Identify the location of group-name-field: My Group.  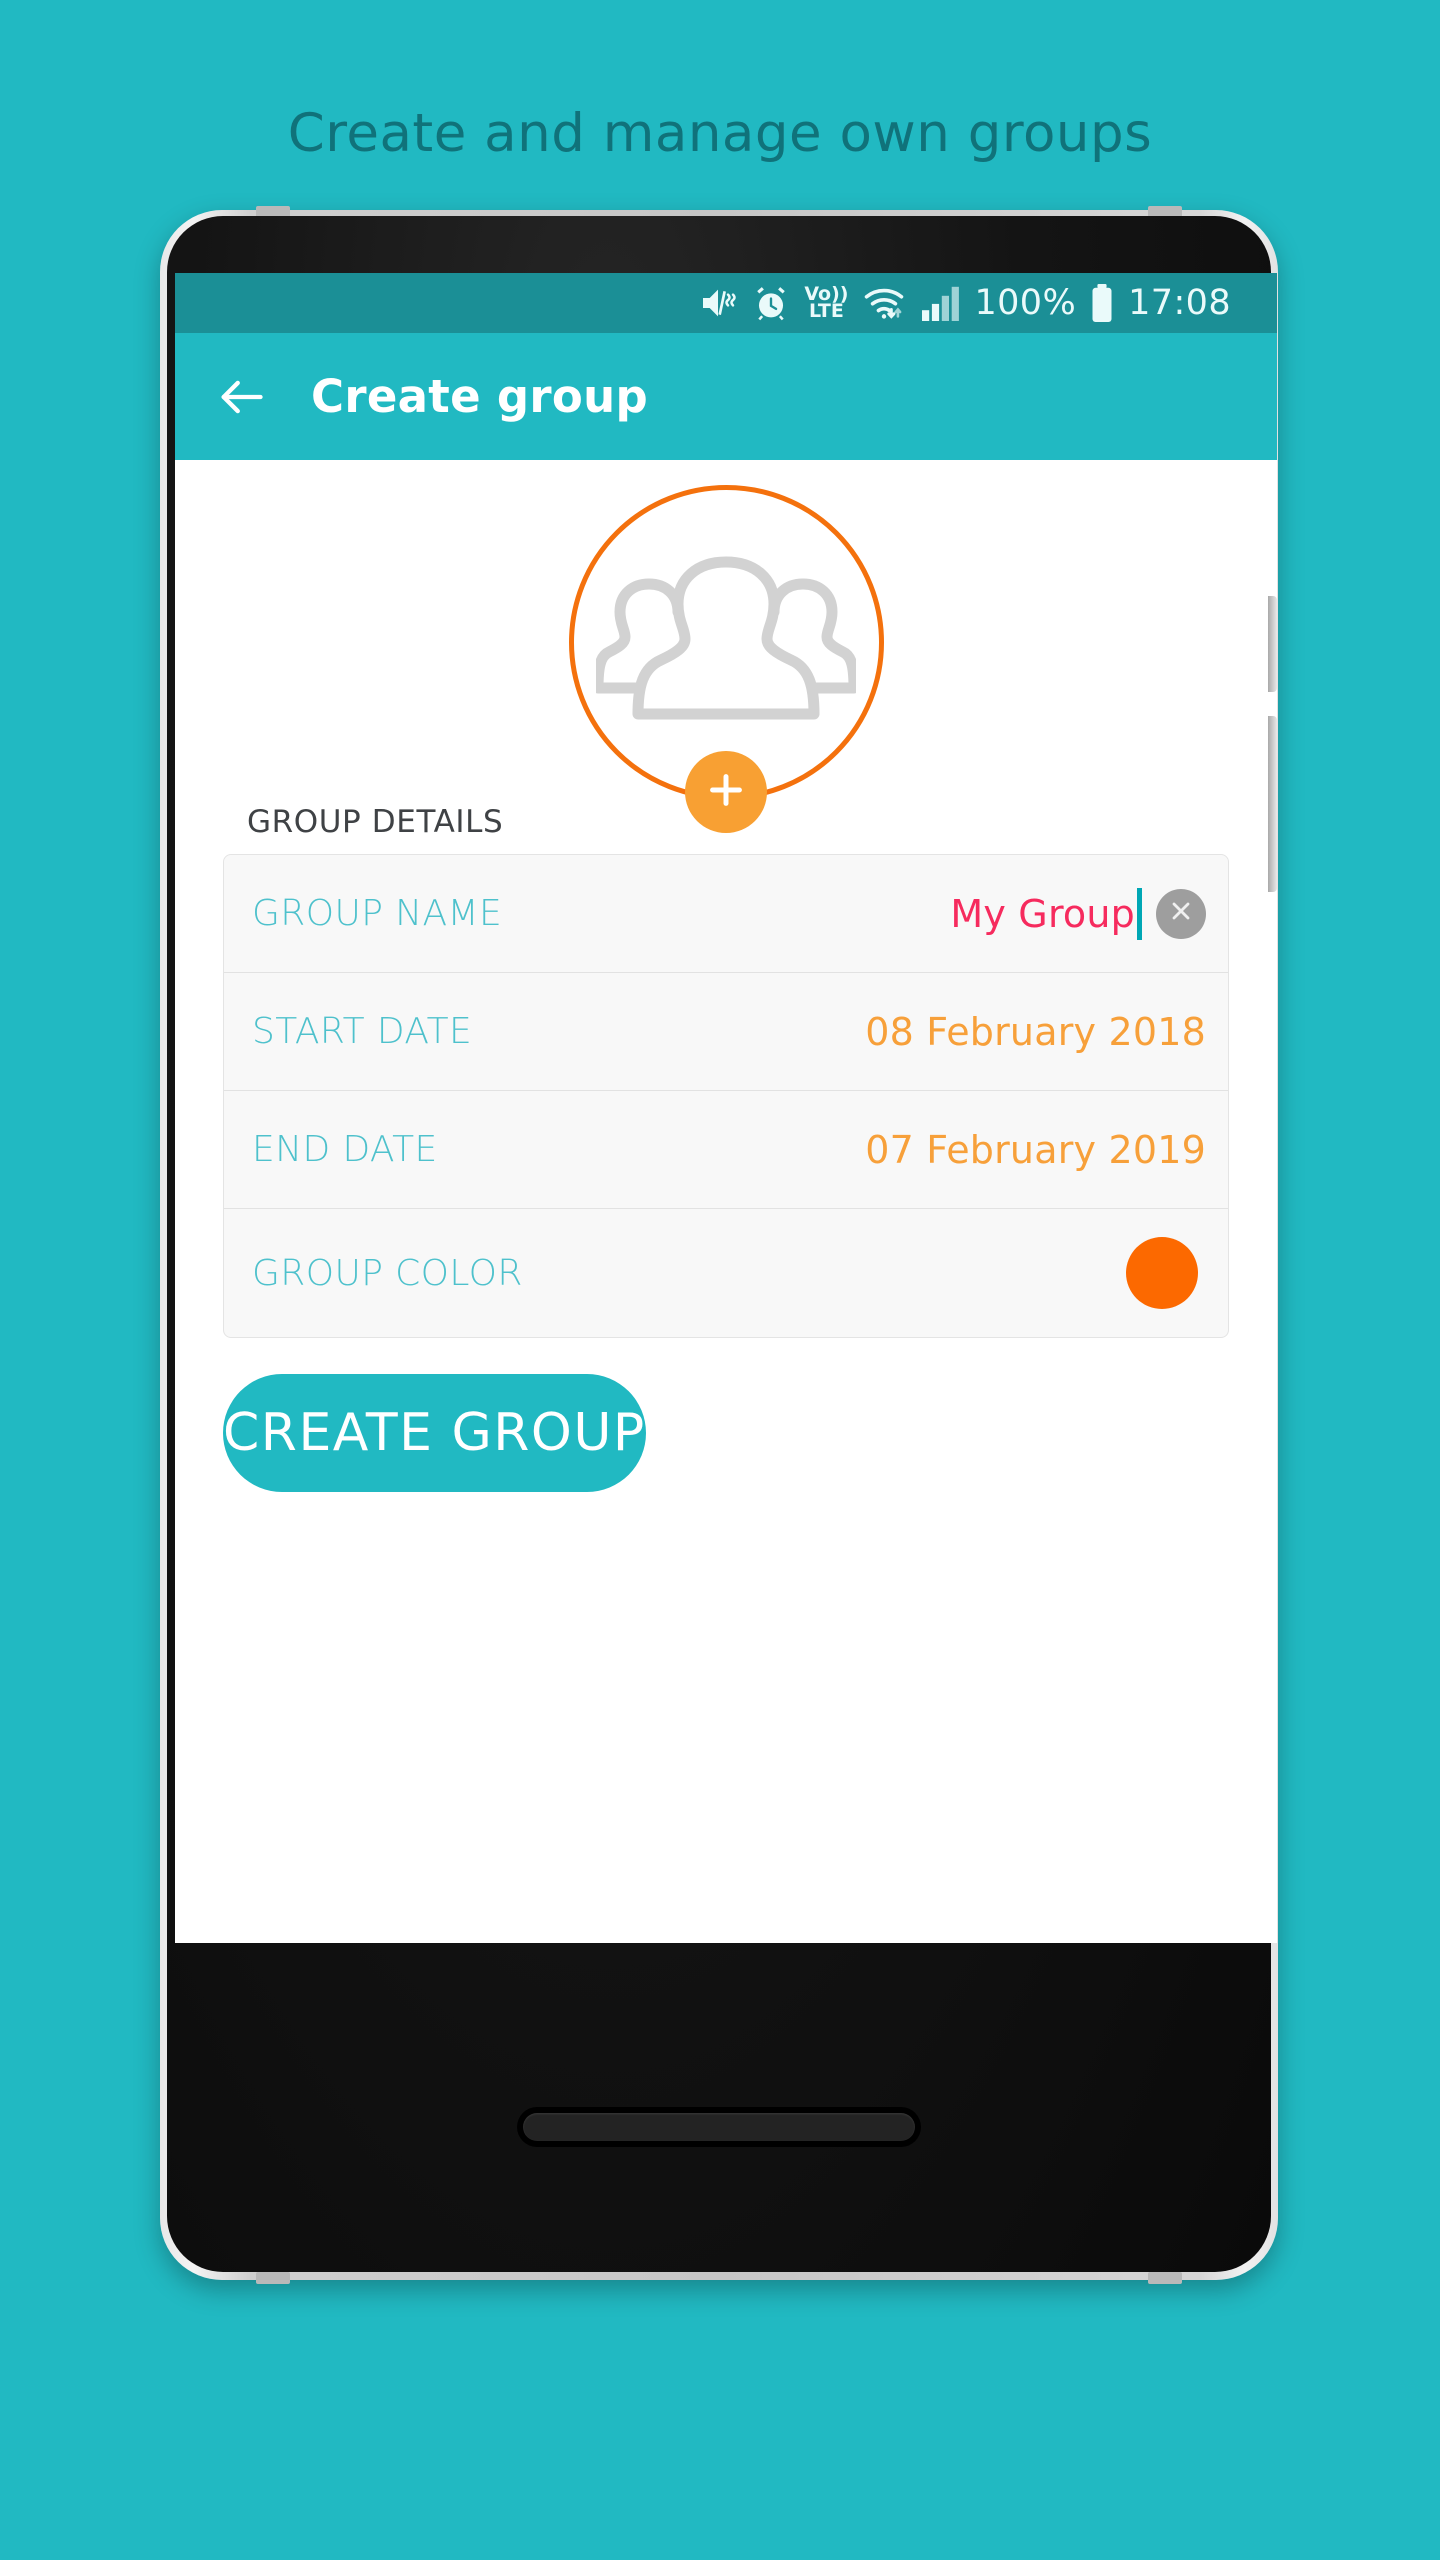
(1078, 913).